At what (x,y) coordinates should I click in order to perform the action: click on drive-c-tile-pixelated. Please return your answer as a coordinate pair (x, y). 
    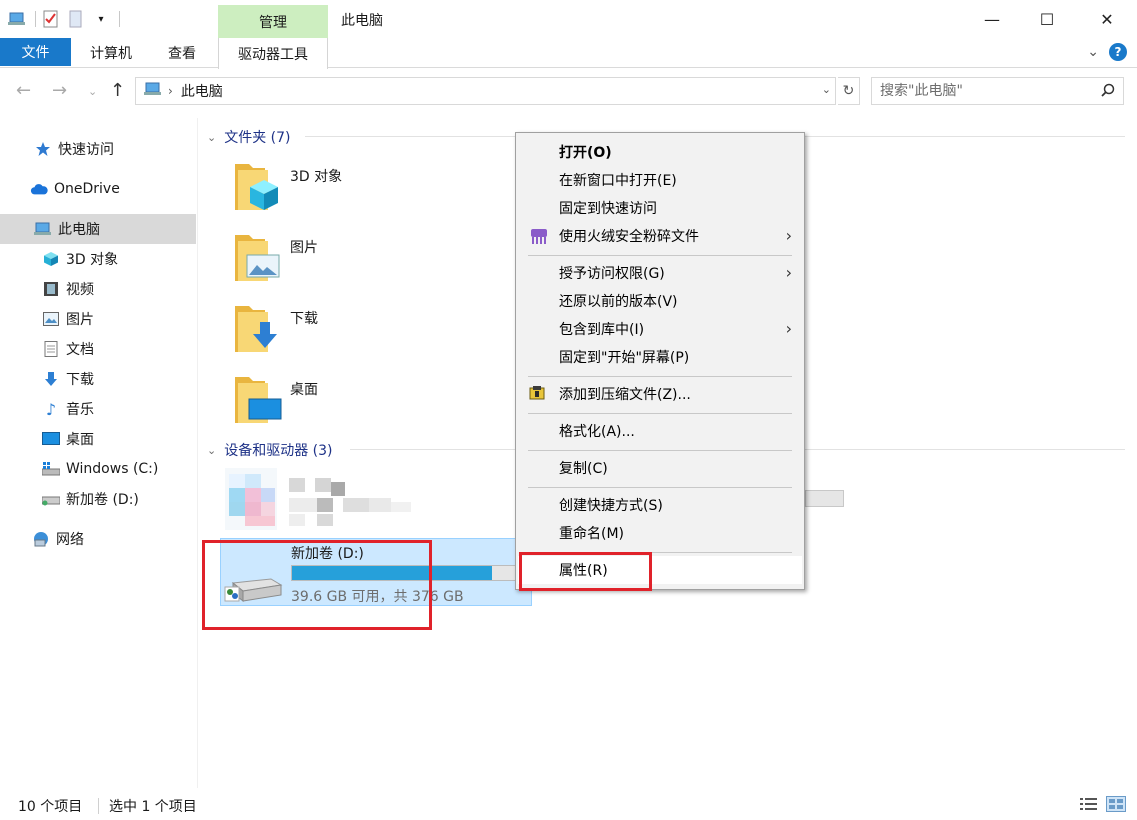
    Looking at the image, I should click on (325, 499).